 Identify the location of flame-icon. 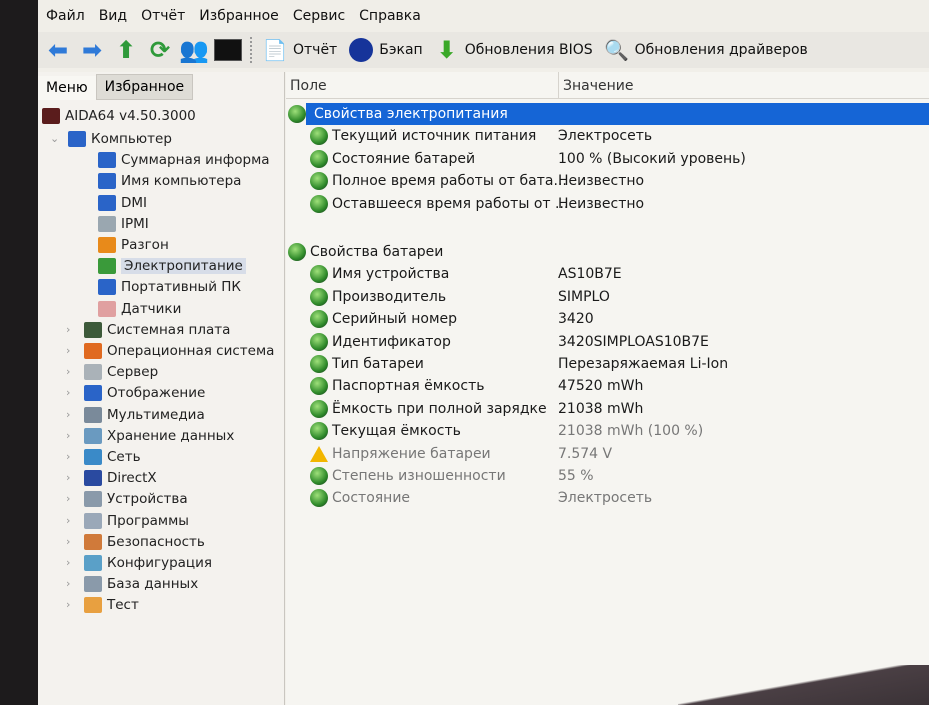
(107, 245).